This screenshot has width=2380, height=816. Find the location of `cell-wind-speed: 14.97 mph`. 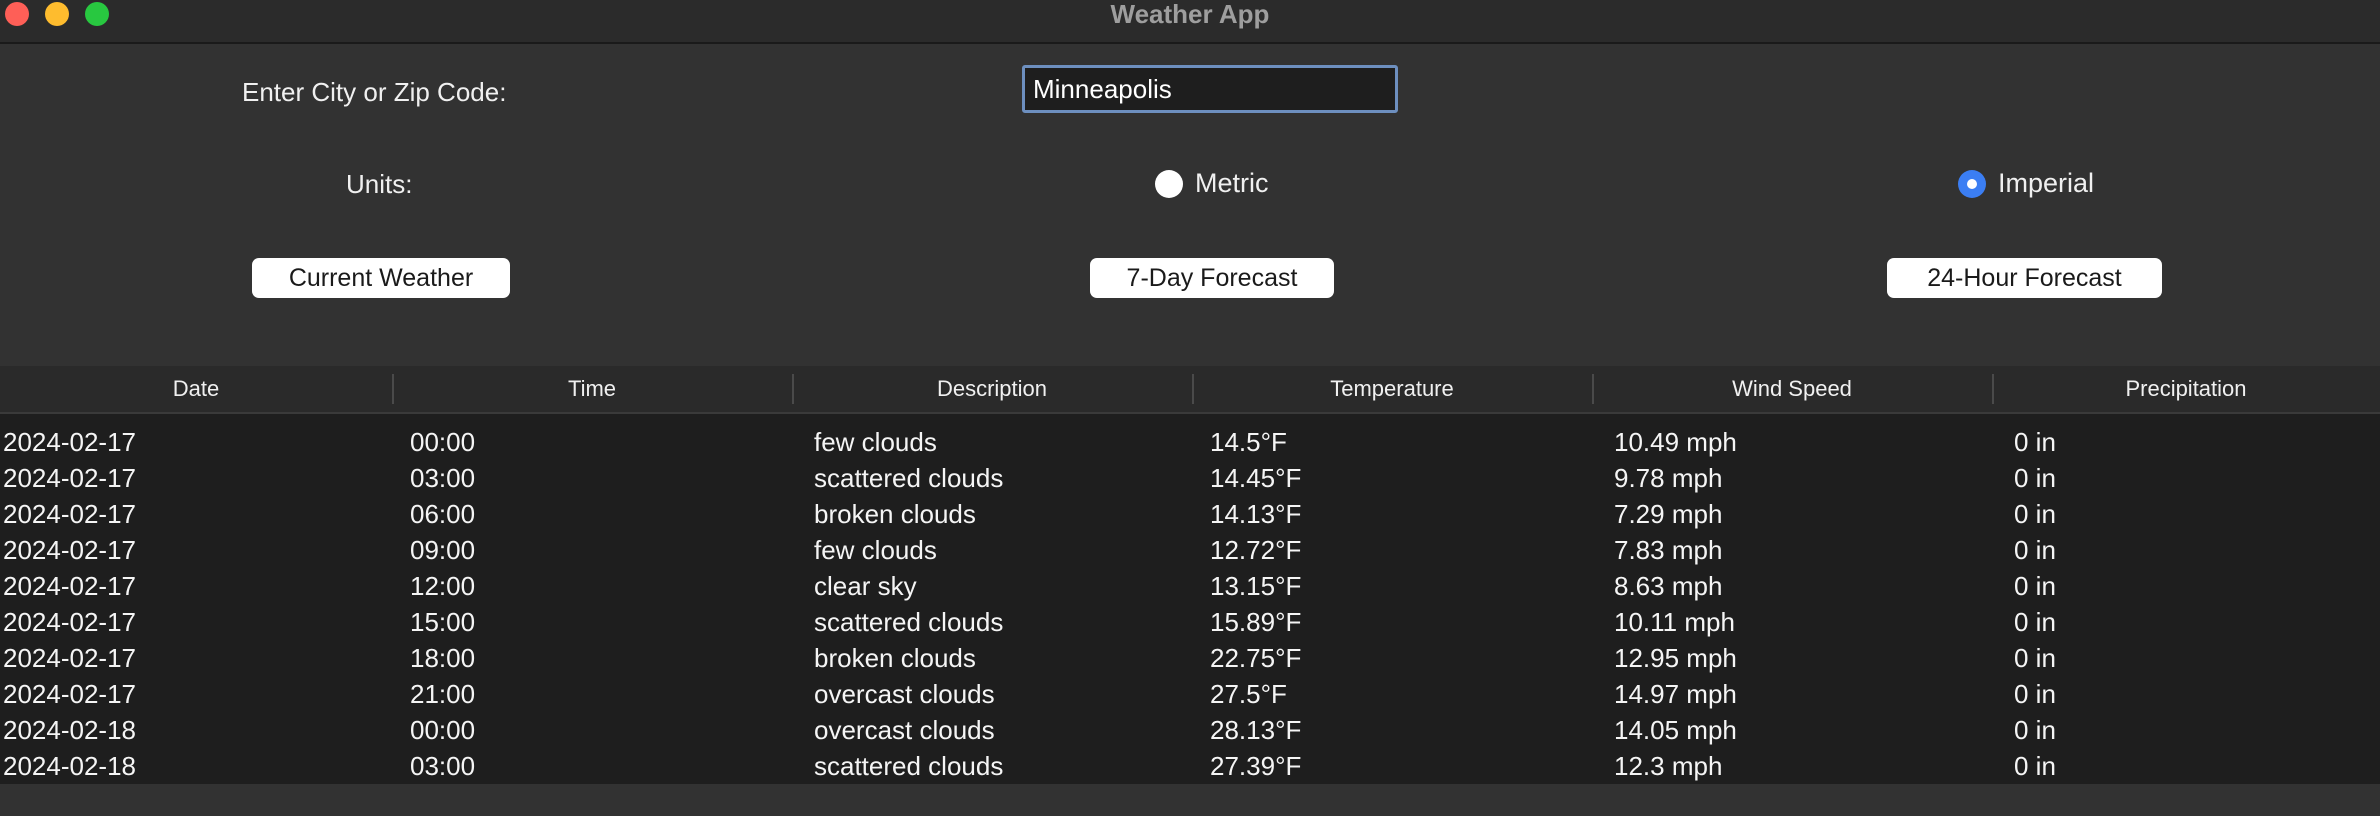

cell-wind-speed: 14.97 mph is located at coordinates (1675, 694).